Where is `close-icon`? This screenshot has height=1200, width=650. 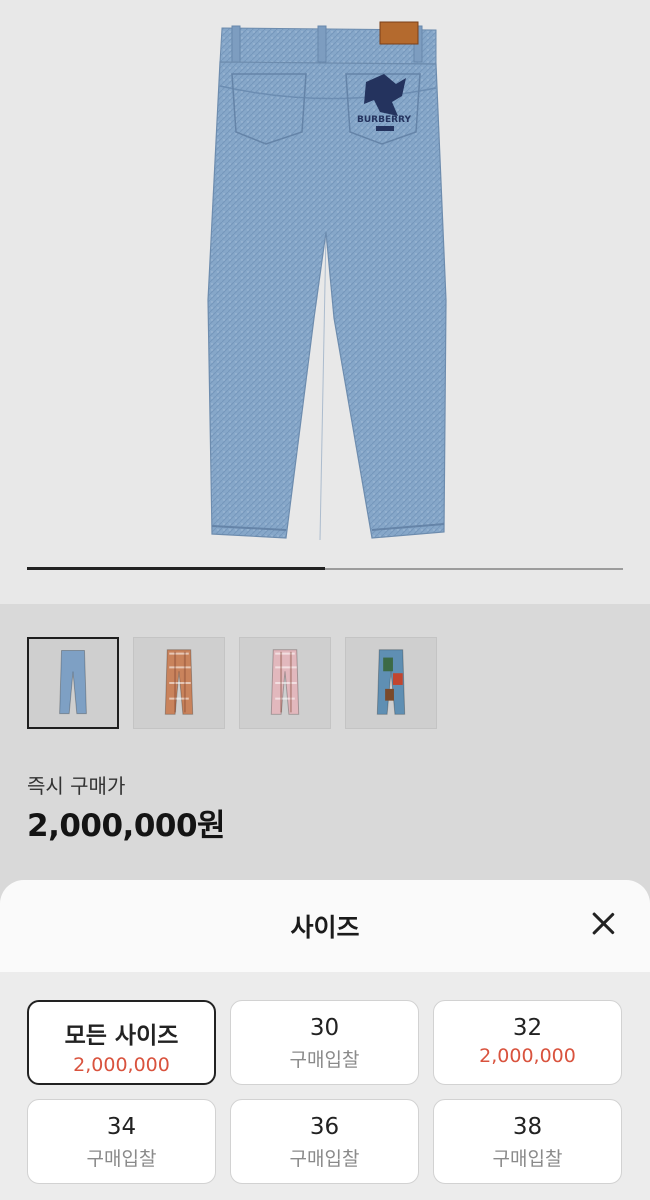
close-icon is located at coordinates (603, 924).